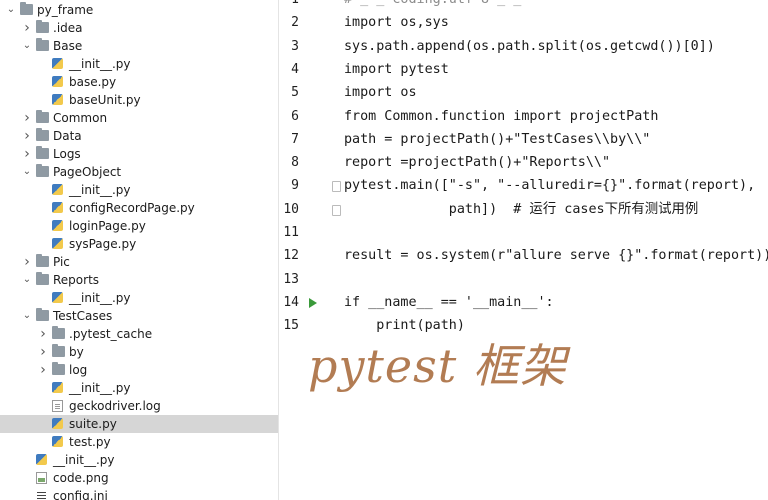 The width and height of the screenshot is (768, 500). Describe the element at coordinates (295, 186) in the screenshot. I see `line-number: 9` at that location.